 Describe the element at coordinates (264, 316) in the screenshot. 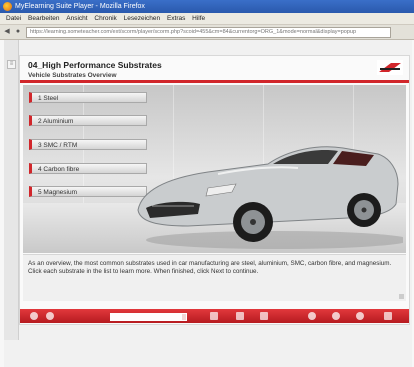

I see `help-icon` at that location.